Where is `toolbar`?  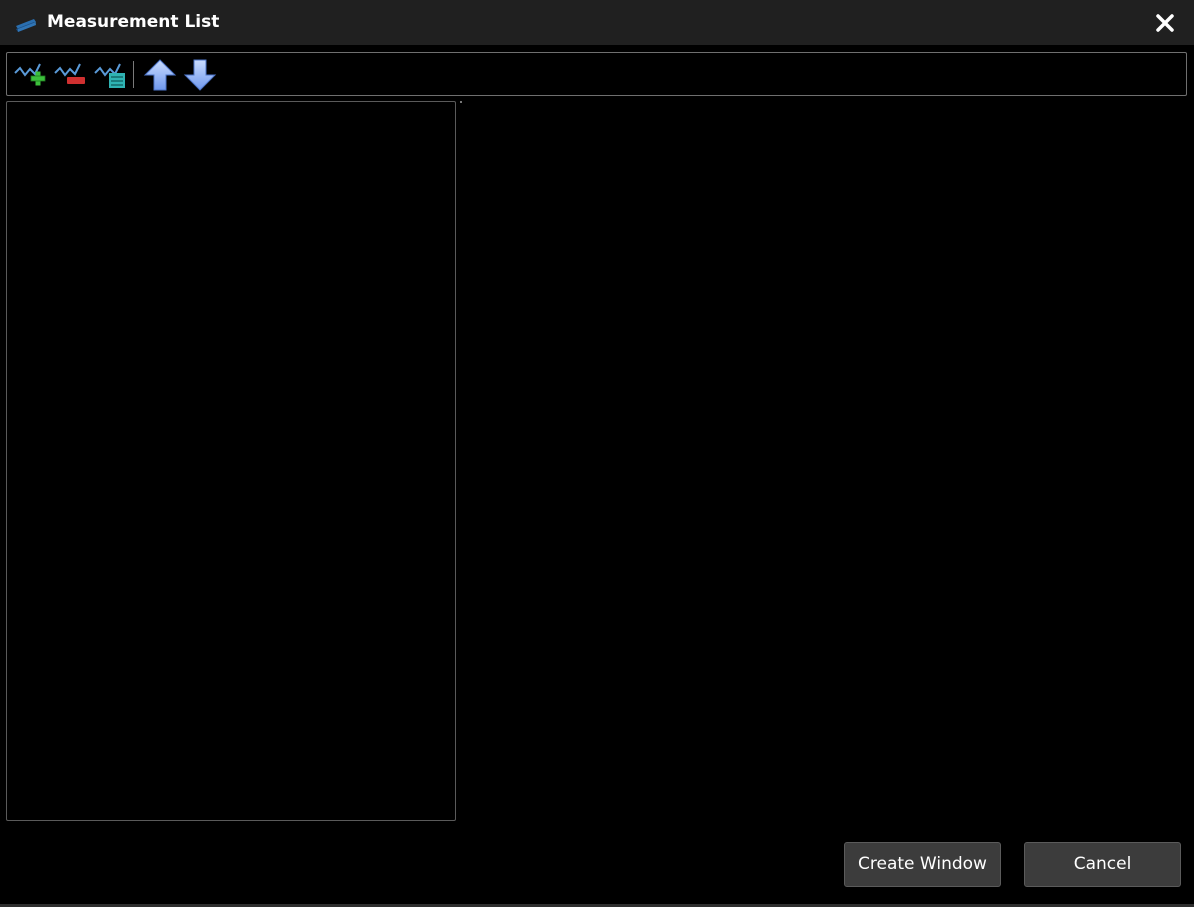
toolbar is located at coordinates (596, 74).